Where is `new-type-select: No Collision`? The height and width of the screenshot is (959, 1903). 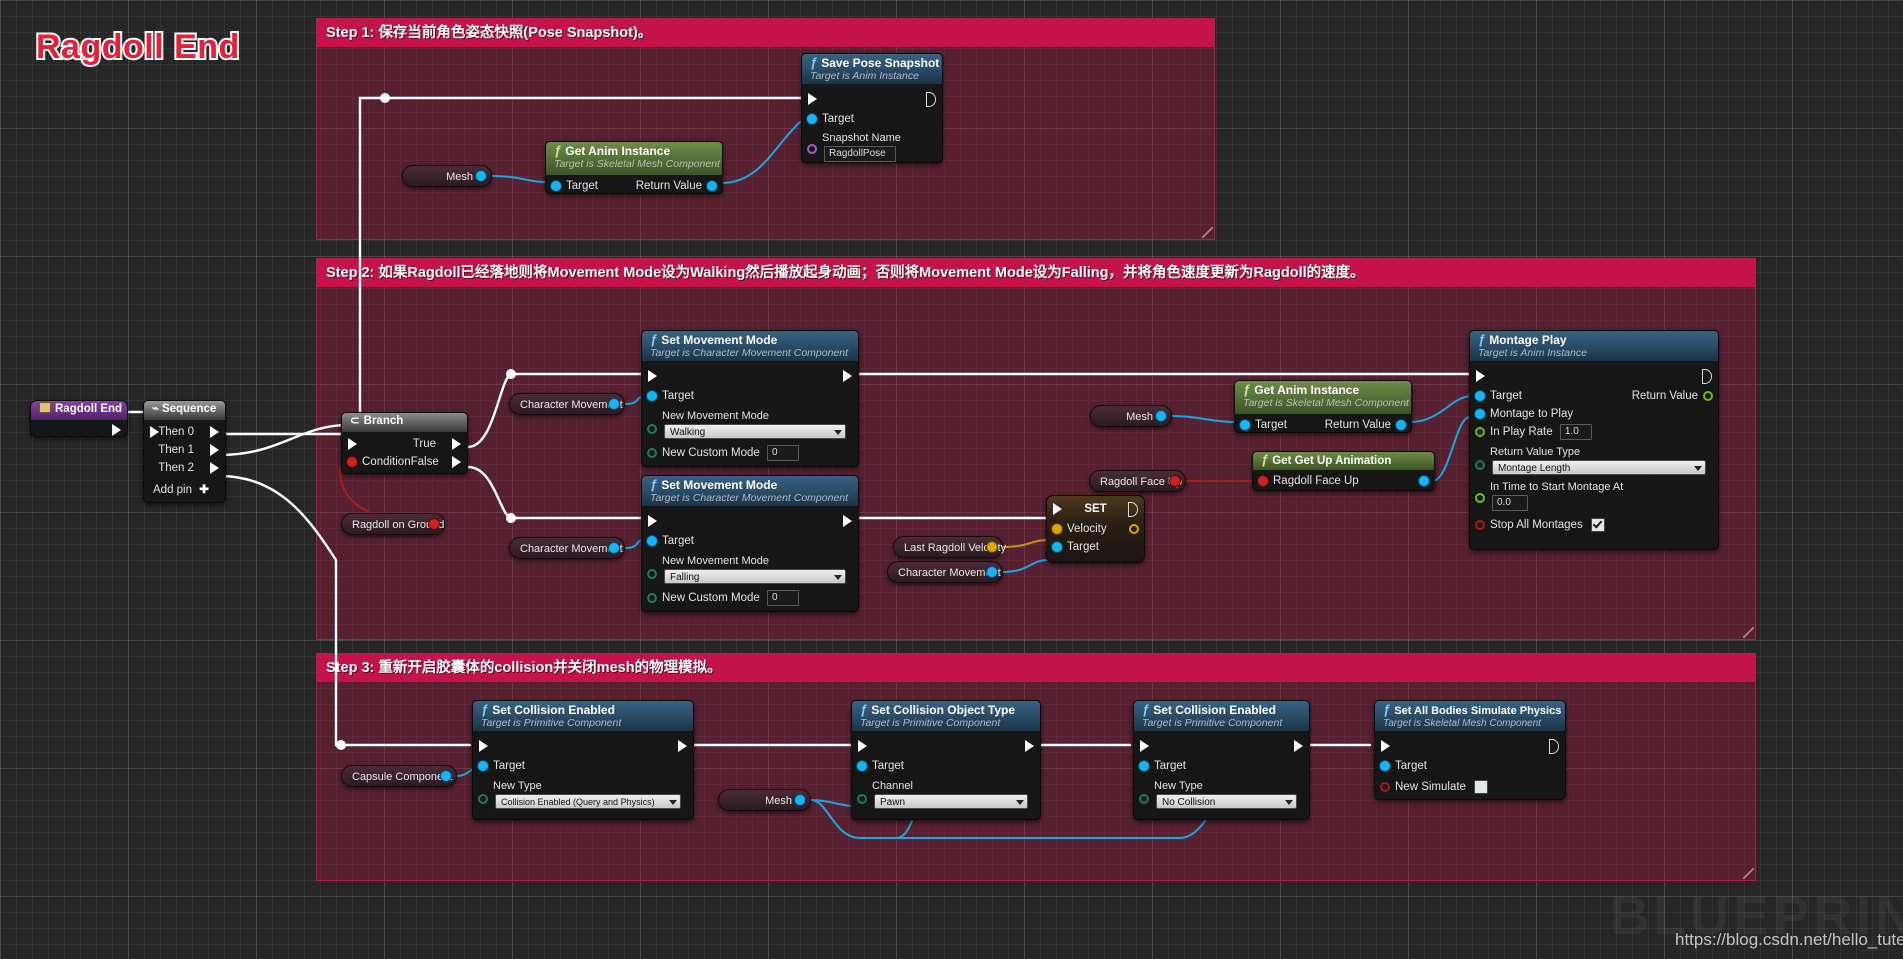 new-type-select: No Collision is located at coordinates (1226, 801).